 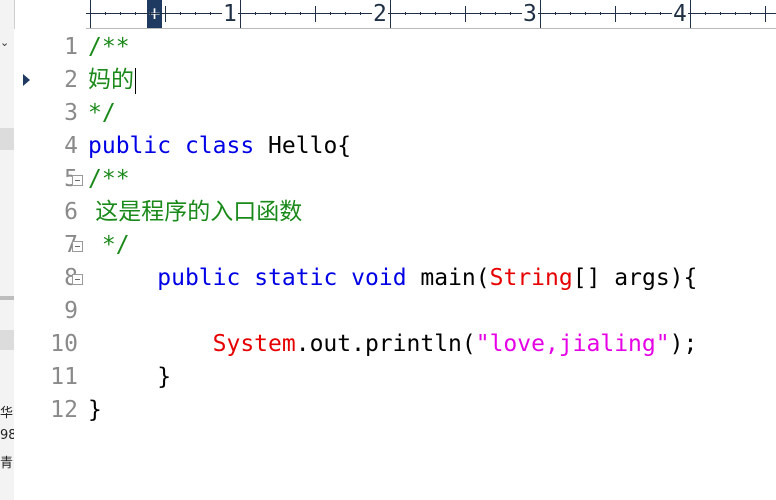 What do you see at coordinates (448, 278) in the screenshot?
I see `code-token: main(` at bounding box center [448, 278].